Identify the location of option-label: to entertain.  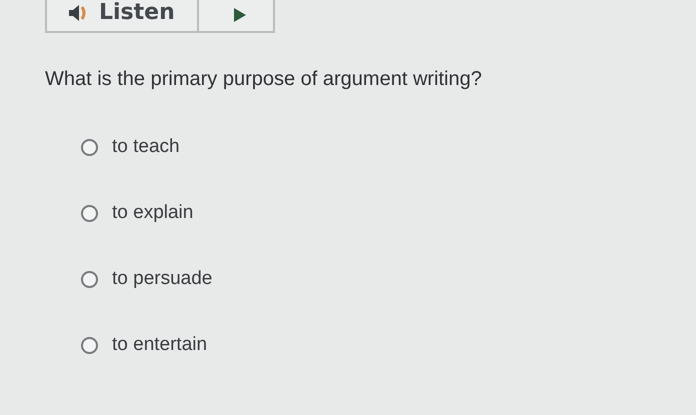
(160, 345).